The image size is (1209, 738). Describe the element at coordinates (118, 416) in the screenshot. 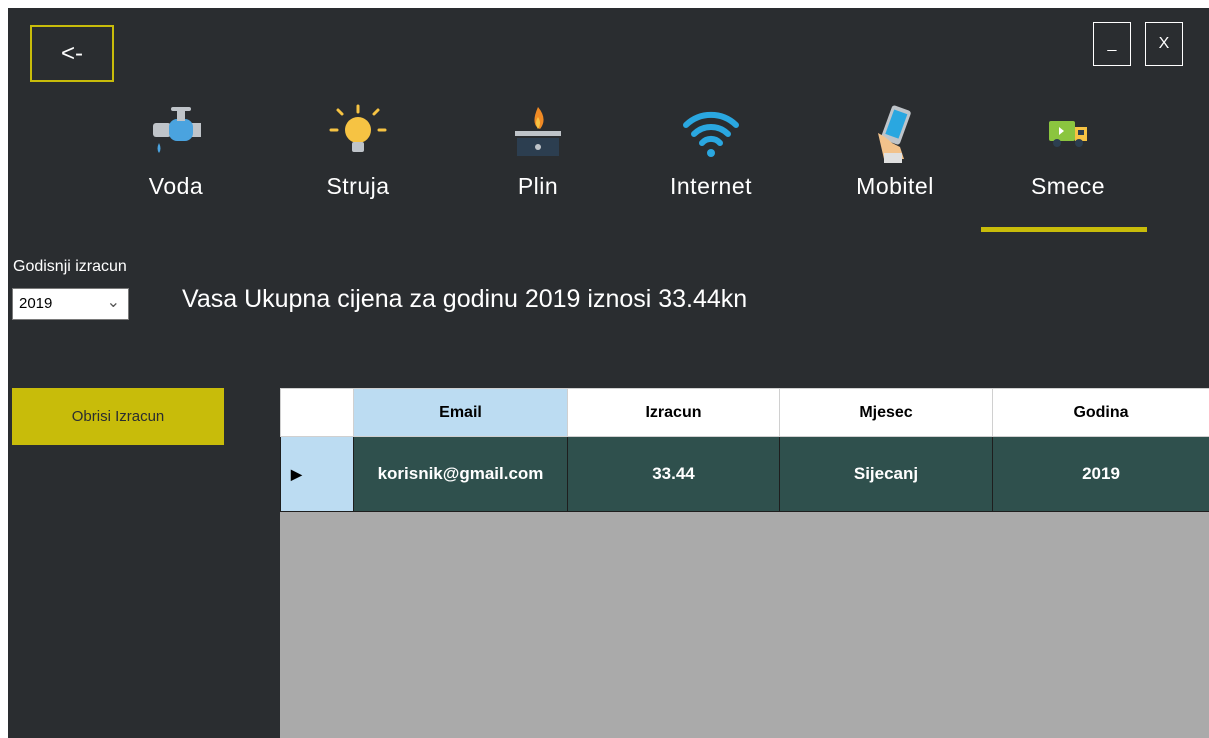

I see `delete-calculation-button: Obrisi Izracun` at that location.